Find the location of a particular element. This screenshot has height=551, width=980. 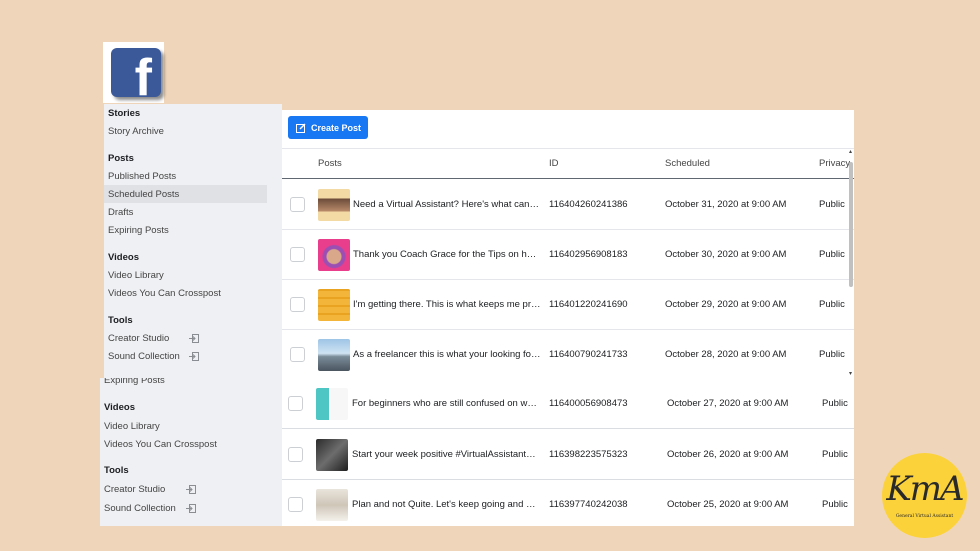

kma-logo-badge: KmA General Virtual Assistant is located at coordinates (924, 495).